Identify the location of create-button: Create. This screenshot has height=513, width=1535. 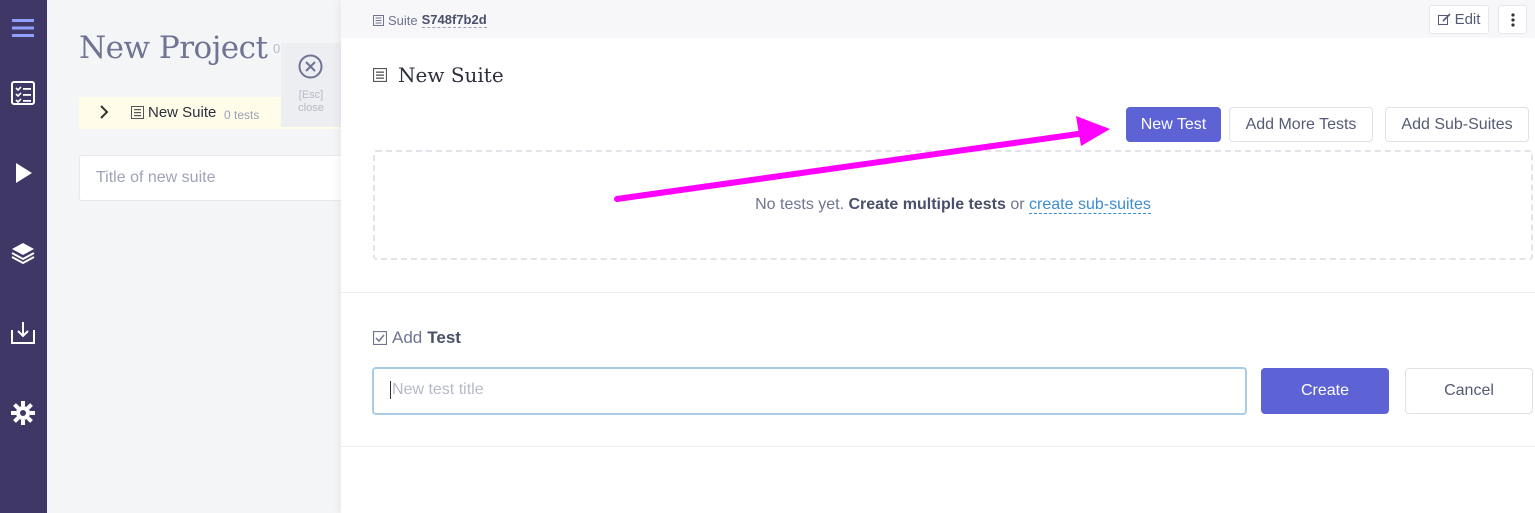
(1325, 391).